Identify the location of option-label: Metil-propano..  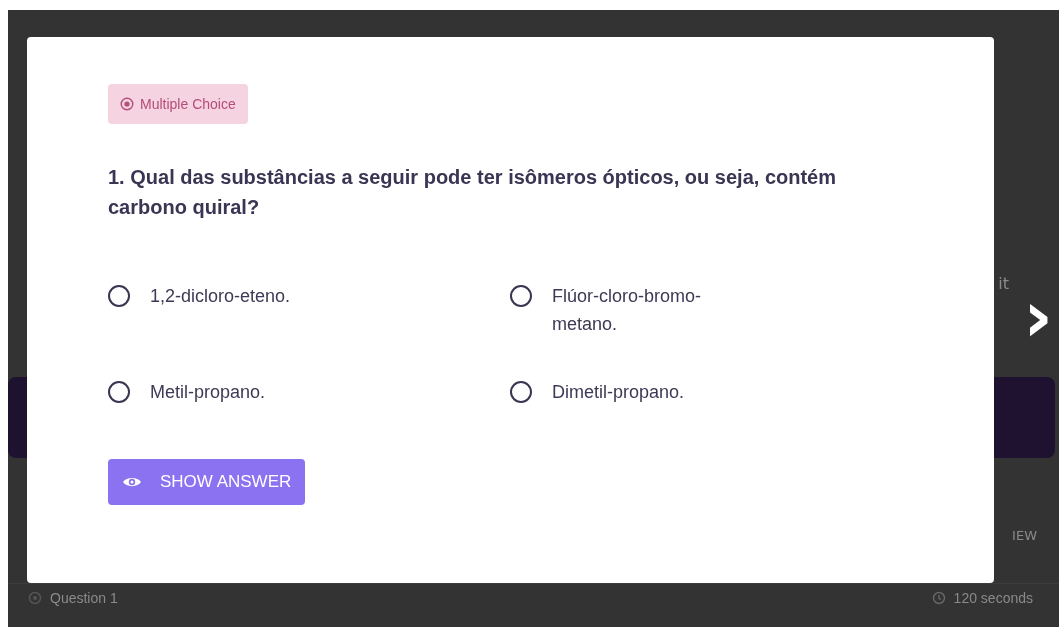
(208, 392).